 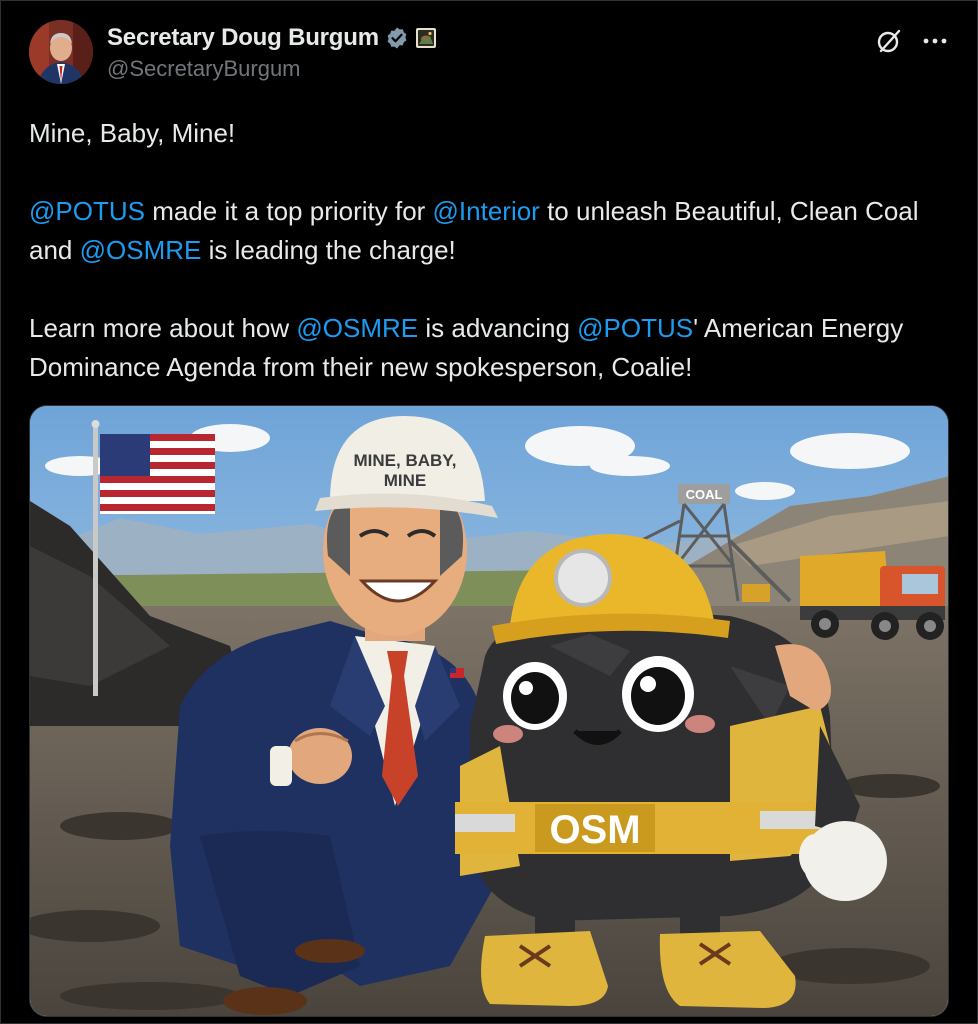 What do you see at coordinates (243, 38) in the screenshot?
I see `author-display-name: Secretary Doug Burgum` at bounding box center [243, 38].